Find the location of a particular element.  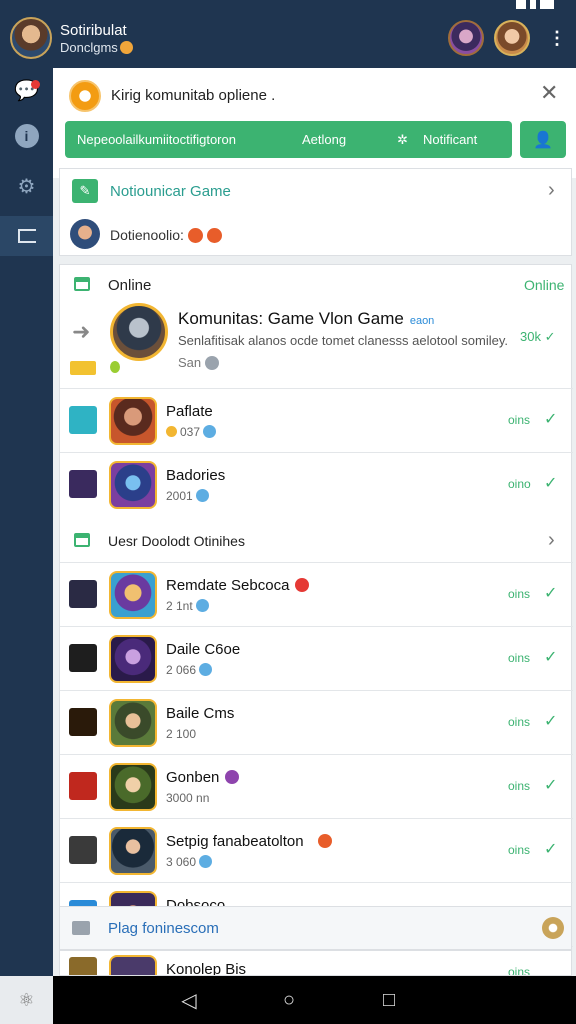

game-sub: 2 1nt is located at coordinates (187, 606).